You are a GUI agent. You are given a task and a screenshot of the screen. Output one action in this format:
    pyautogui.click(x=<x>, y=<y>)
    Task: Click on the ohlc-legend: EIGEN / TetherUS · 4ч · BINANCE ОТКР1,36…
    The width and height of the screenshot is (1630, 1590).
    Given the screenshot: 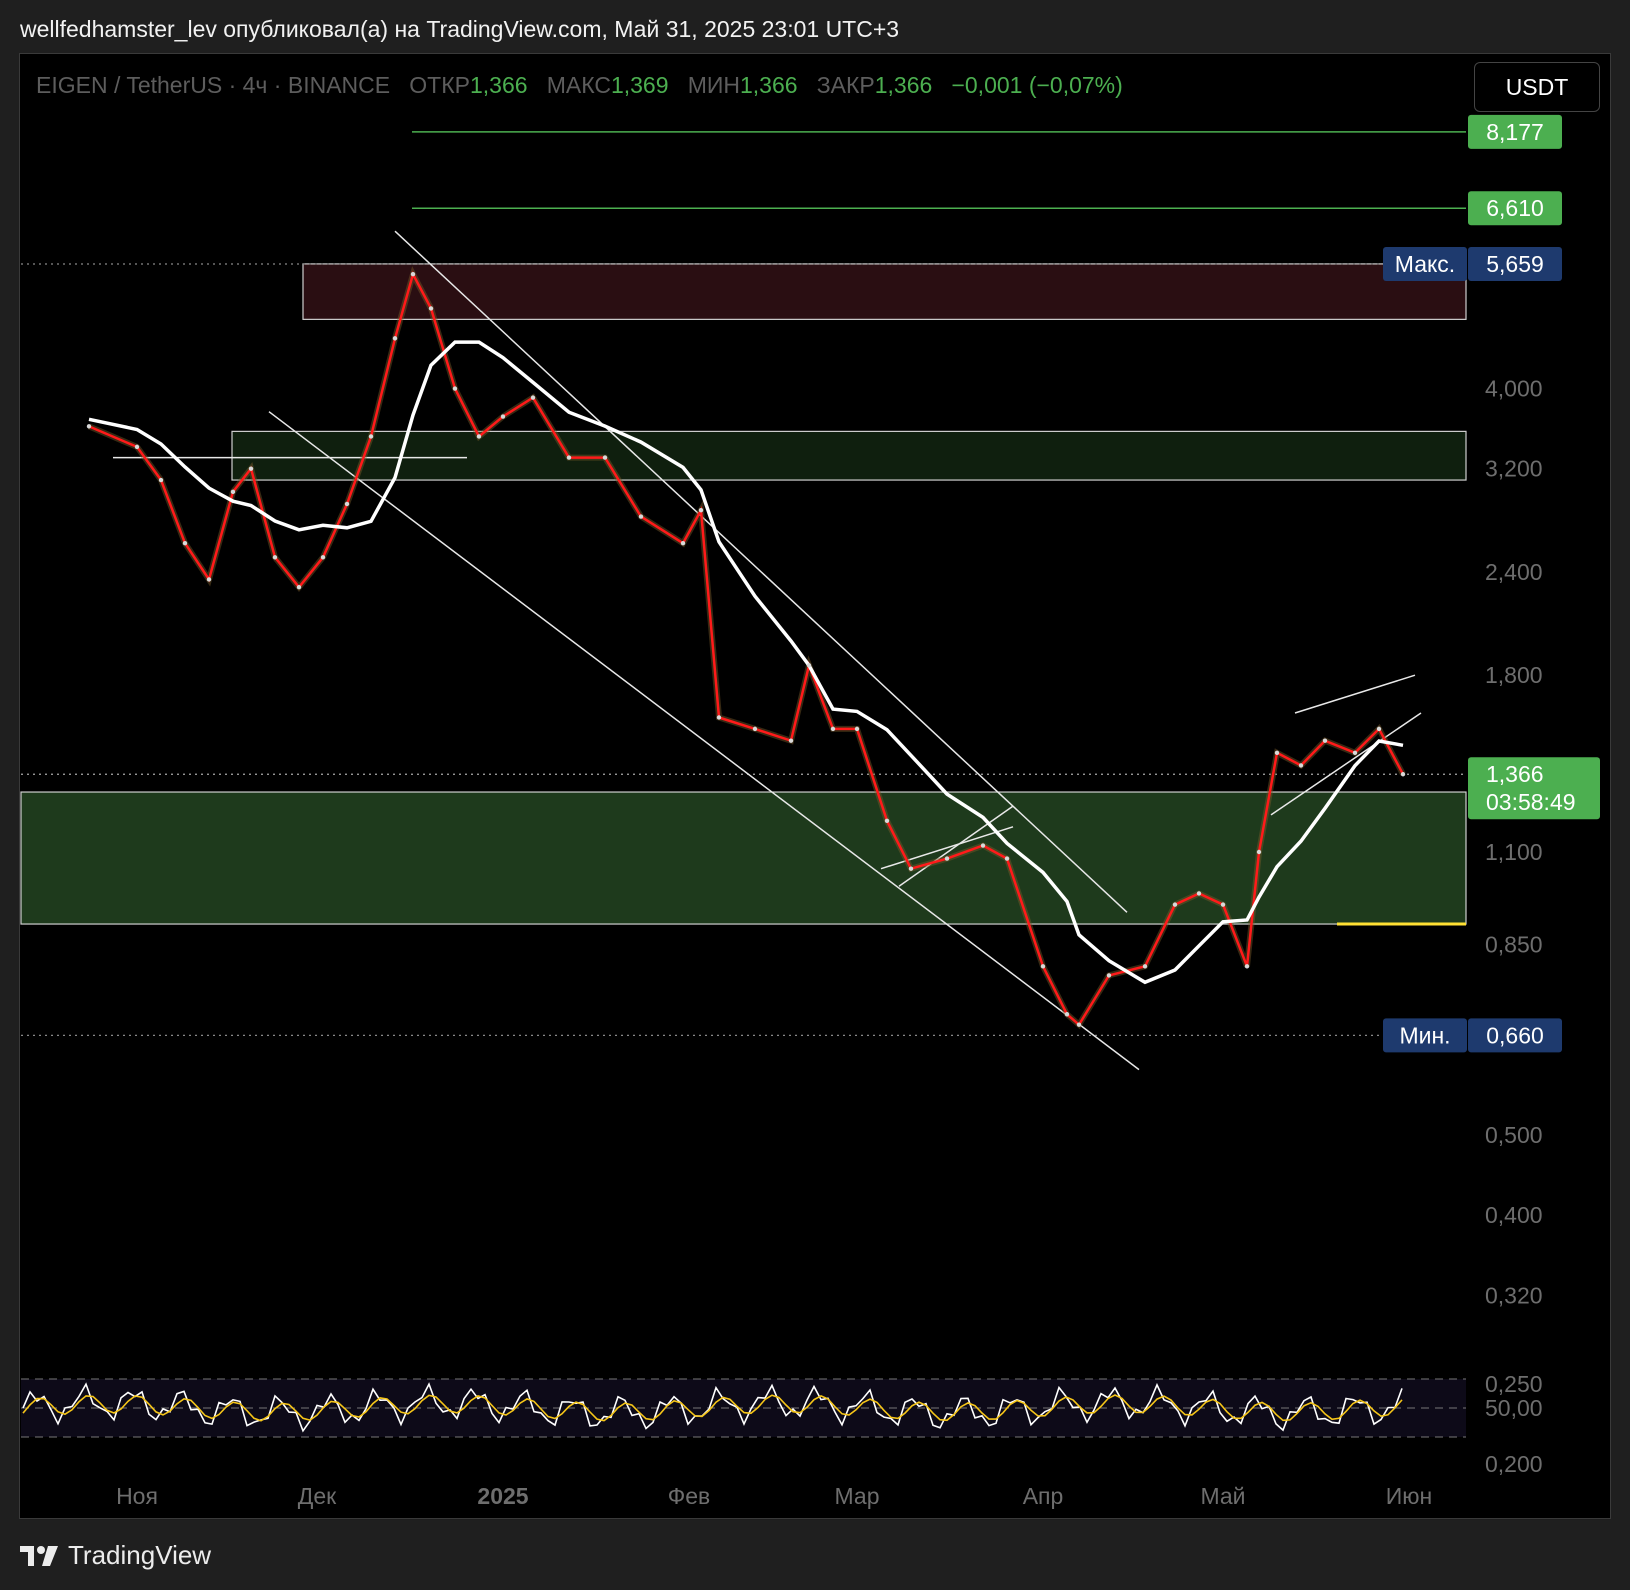 What is the action you would take?
    pyautogui.click(x=579, y=85)
    